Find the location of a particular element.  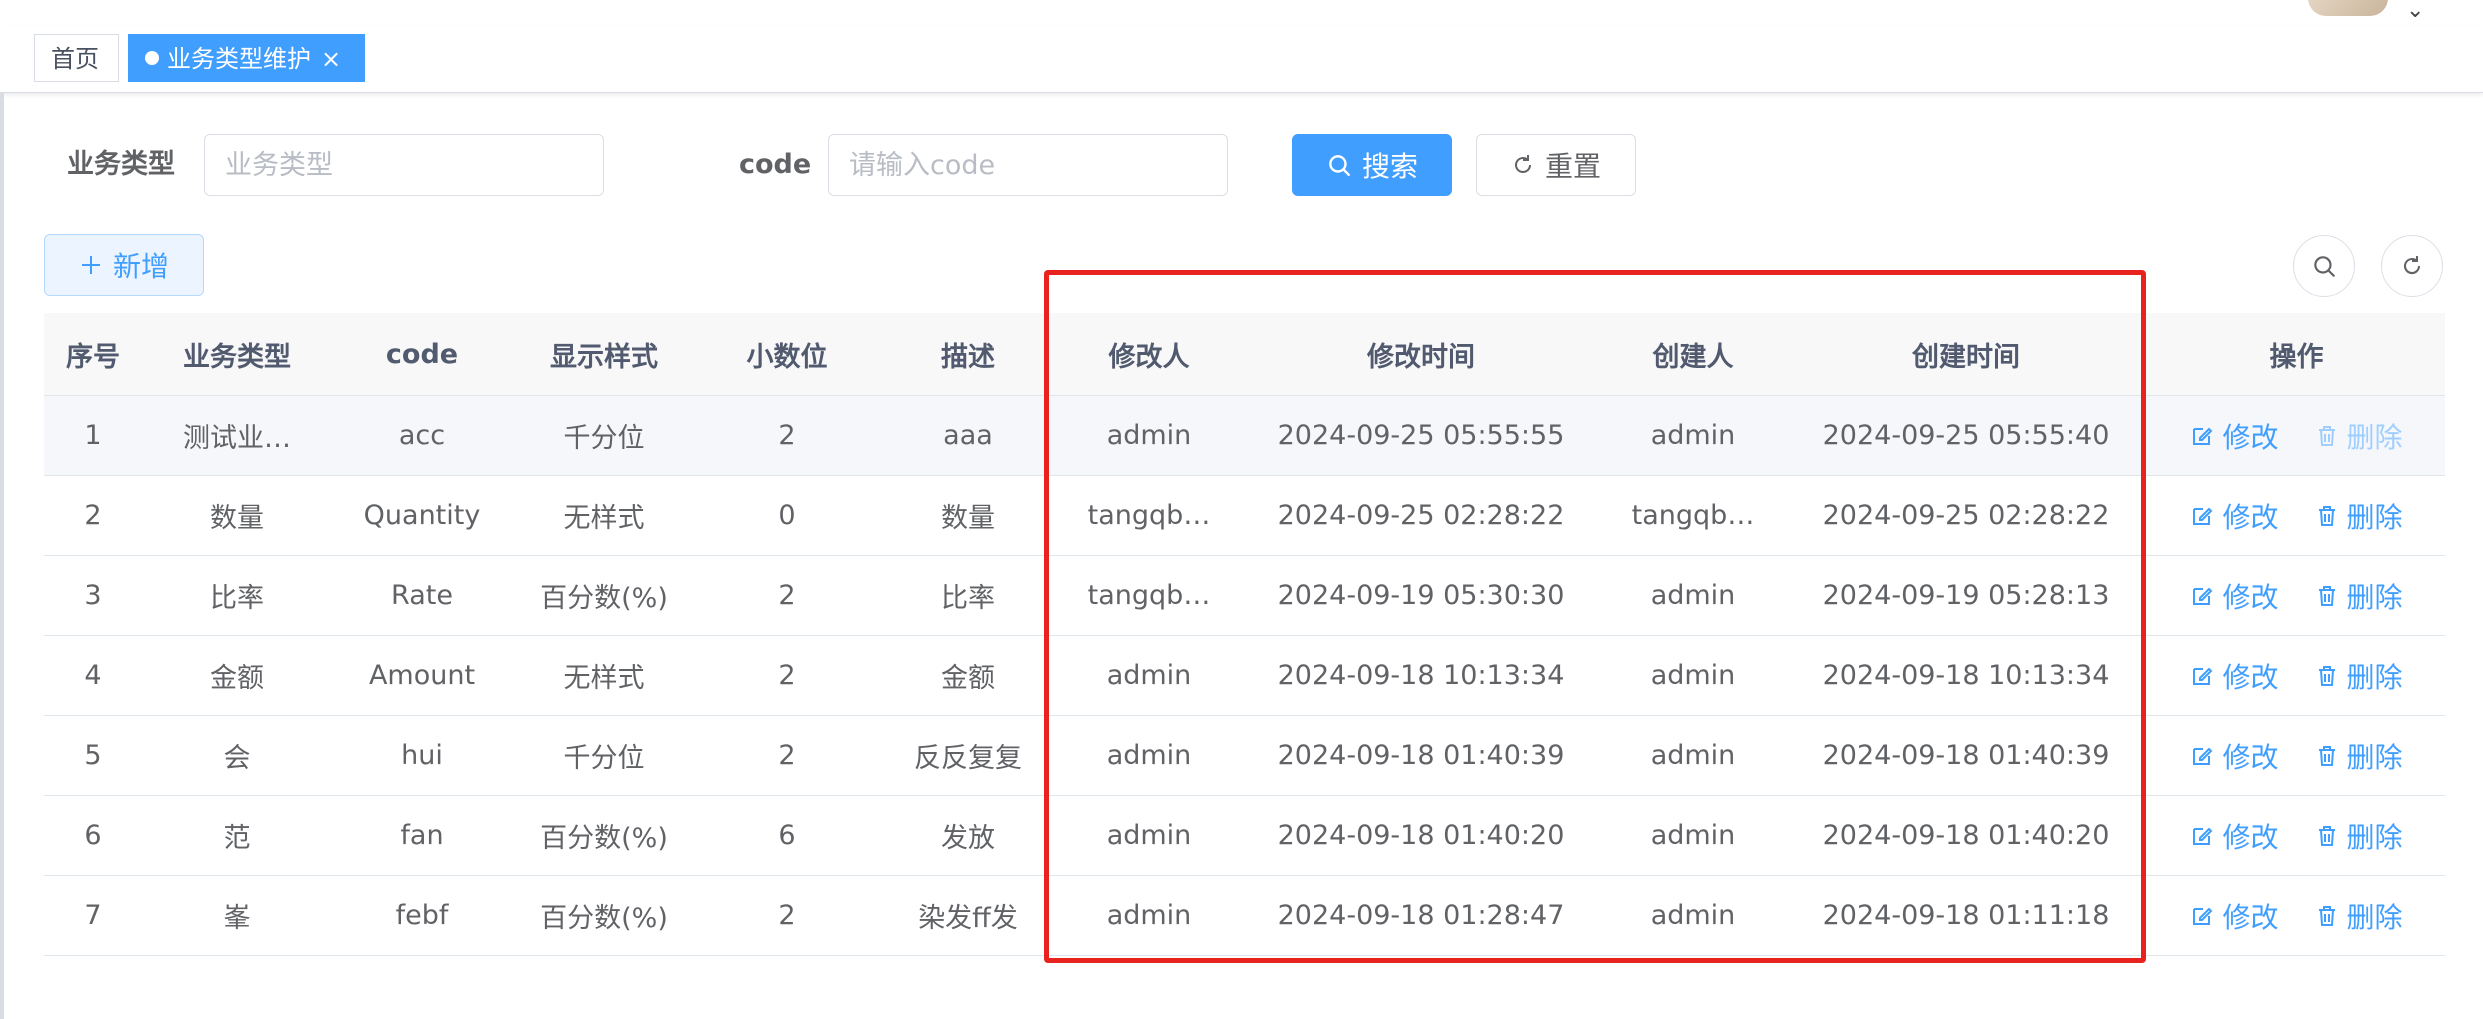

reset-button: 重置 is located at coordinates (1556, 165).